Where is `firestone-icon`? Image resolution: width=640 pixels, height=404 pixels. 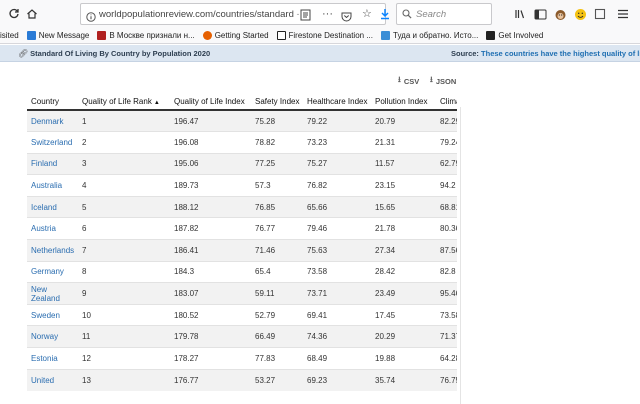 firestone-icon is located at coordinates (281, 35).